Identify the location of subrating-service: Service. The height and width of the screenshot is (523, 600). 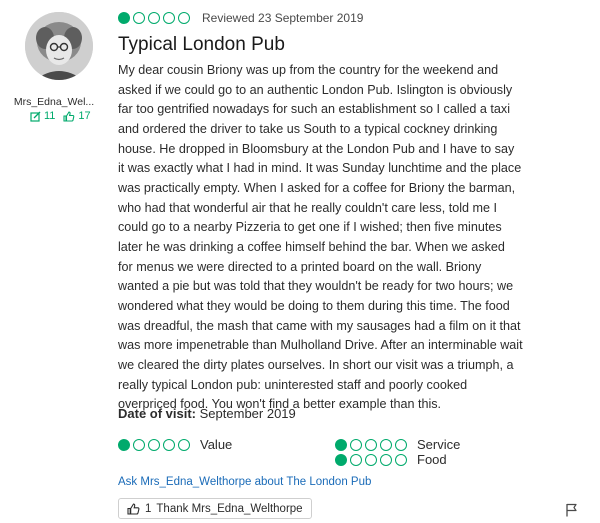
(397, 444).